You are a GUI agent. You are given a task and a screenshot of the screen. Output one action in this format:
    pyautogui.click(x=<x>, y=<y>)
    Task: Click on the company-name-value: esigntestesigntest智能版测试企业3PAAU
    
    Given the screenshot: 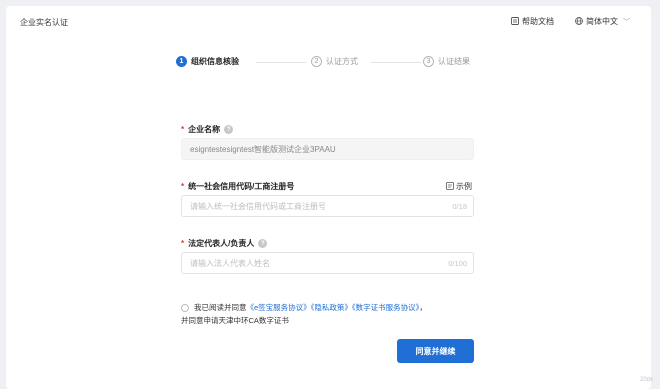 What is the action you would take?
    pyautogui.click(x=263, y=149)
    